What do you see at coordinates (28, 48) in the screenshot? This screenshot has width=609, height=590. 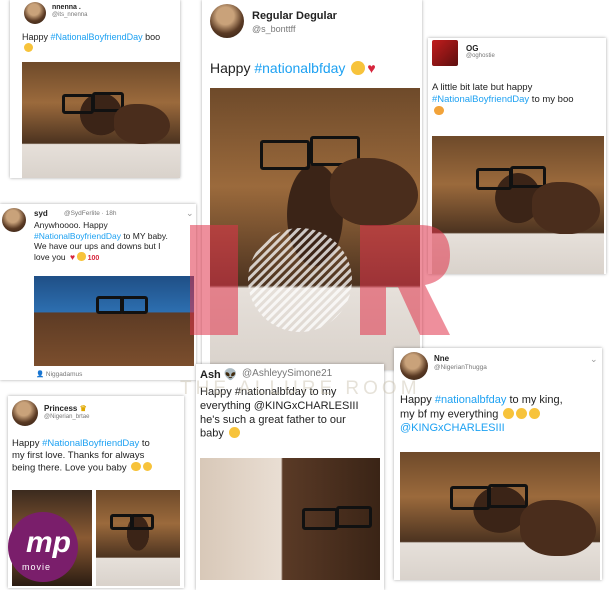 I see `face-emoji-icon` at bounding box center [28, 48].